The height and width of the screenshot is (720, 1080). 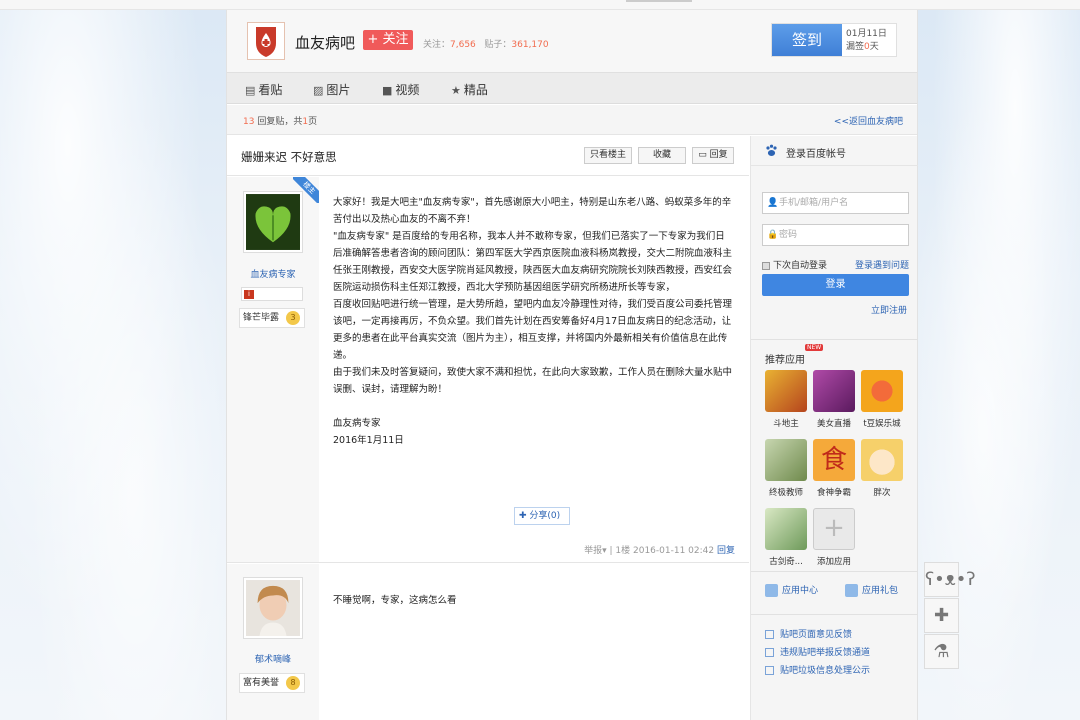 What do you see at coordinates (866, 41) in the screenshot?
I see `signin-info: 01月11日 漏签0天` at bounding box center [866, 41].